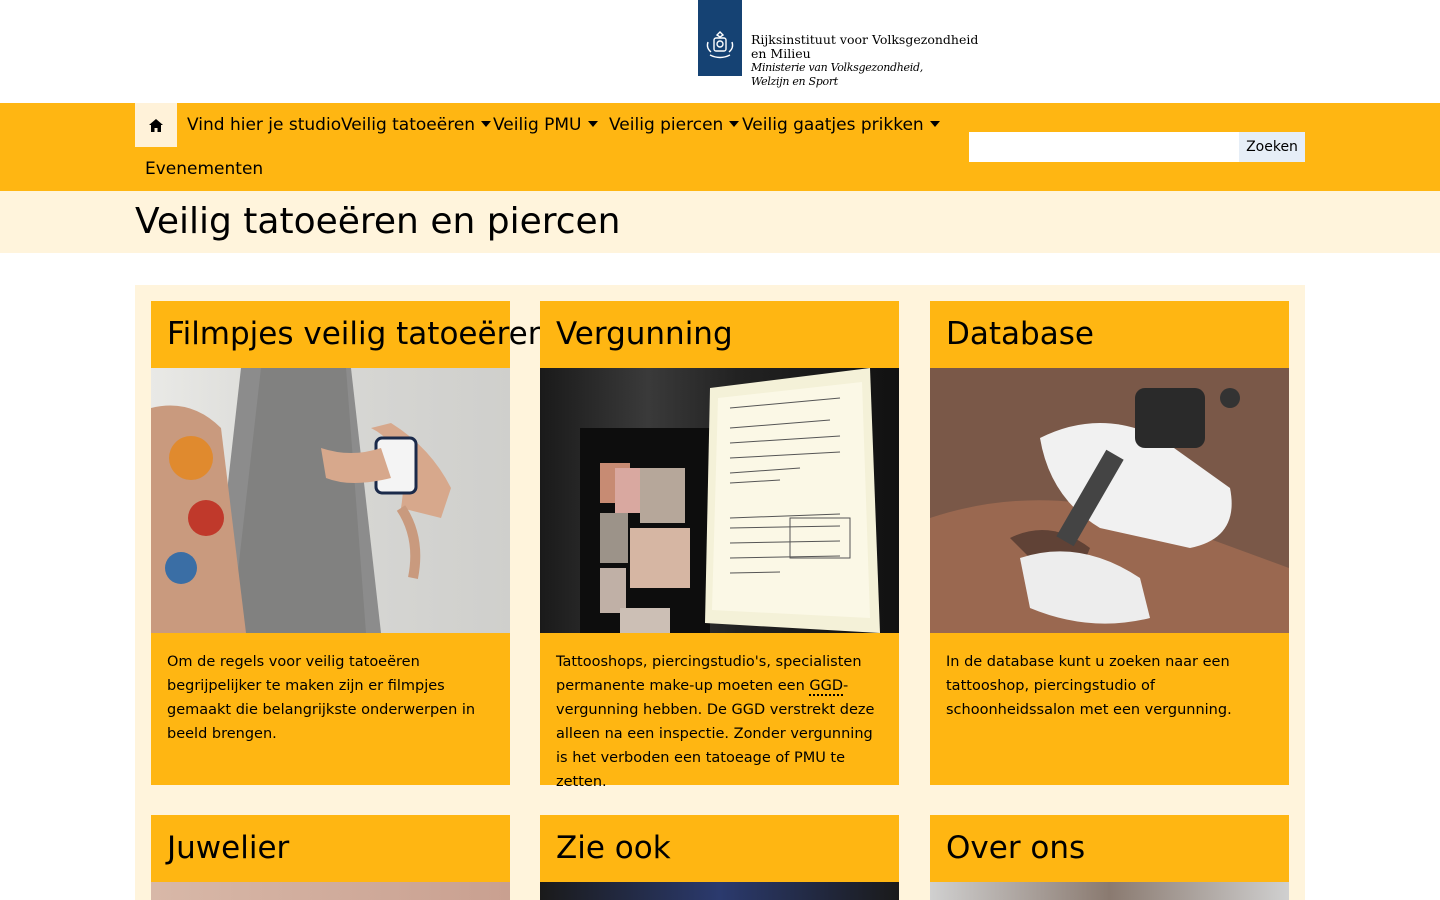 This screenshot has width=1440, height=900. What do you see at coordinates (1109, 891) in the screenshot?
I see `card-image-over-ons` at bounding box center [1109, 891].